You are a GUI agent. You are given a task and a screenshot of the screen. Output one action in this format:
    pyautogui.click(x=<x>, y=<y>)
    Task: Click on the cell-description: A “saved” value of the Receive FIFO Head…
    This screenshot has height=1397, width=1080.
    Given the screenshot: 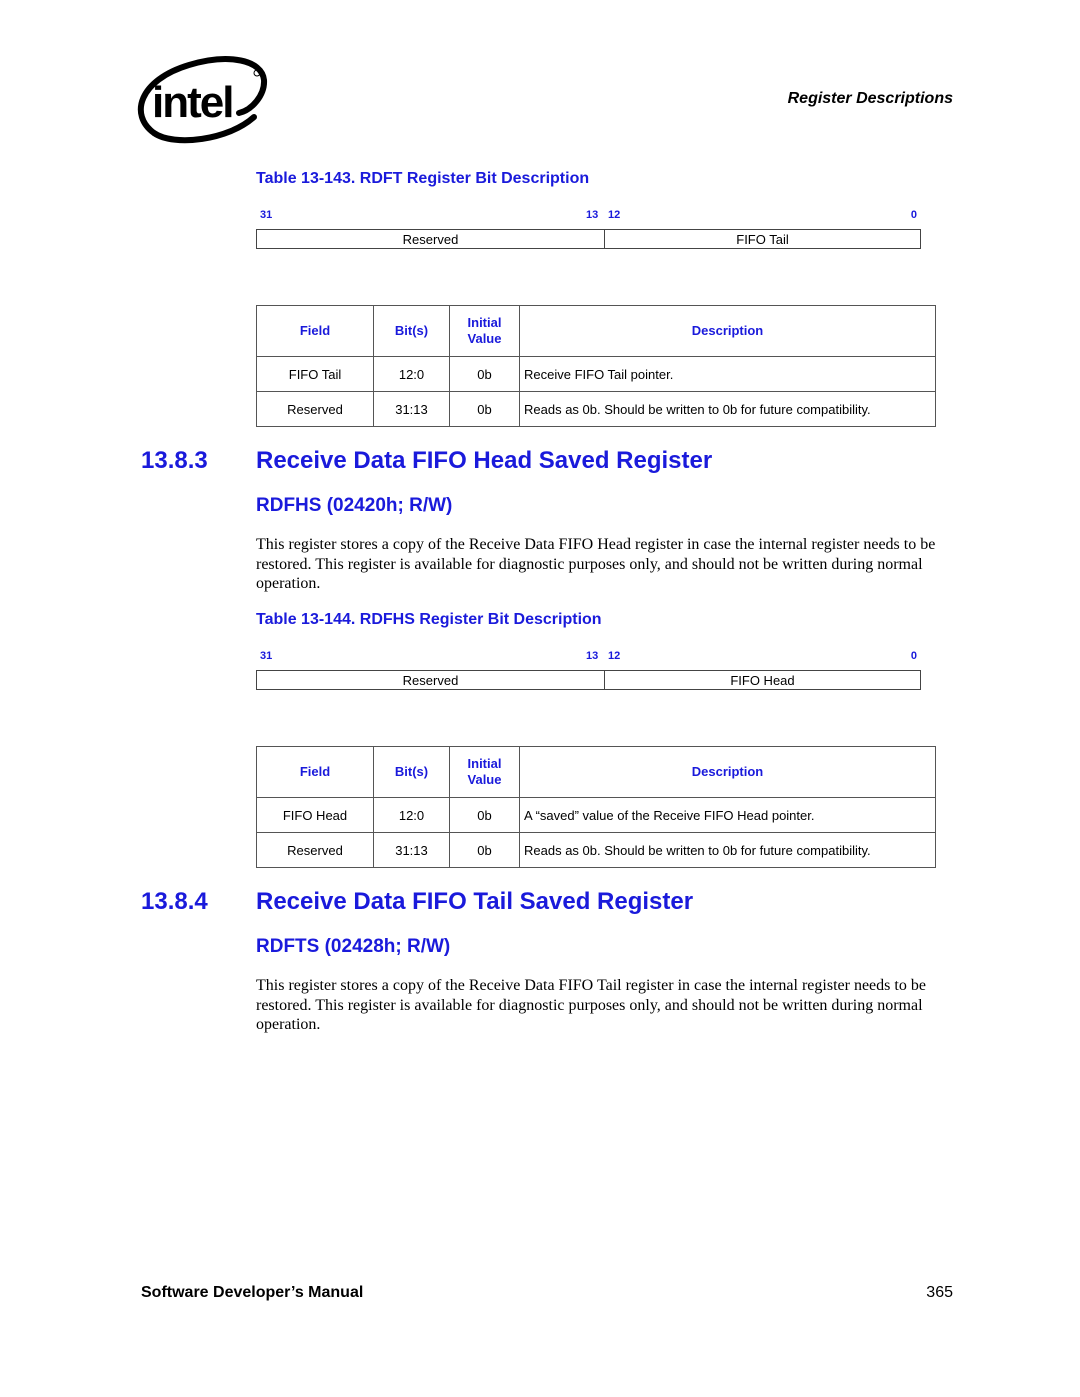 What is the action you would take?
    pyautogui.click(x=727, y=815)
    